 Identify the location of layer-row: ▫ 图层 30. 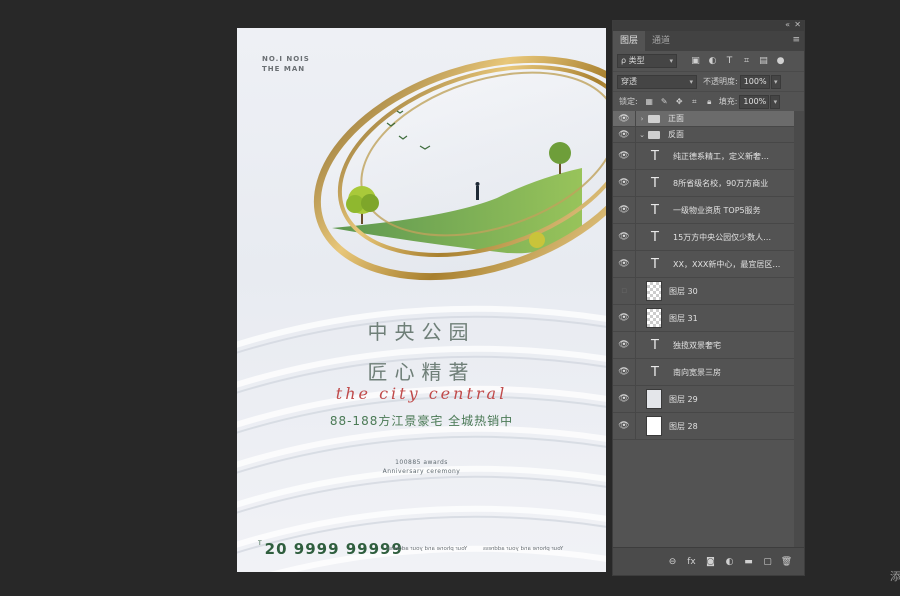
(704, 291).